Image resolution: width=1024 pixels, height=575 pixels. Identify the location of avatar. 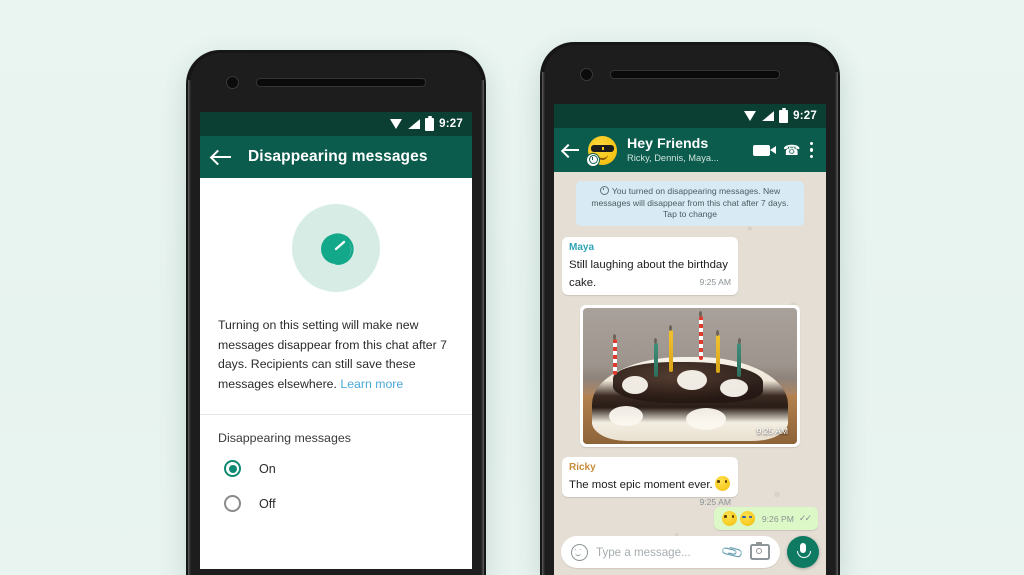
(601, 151).